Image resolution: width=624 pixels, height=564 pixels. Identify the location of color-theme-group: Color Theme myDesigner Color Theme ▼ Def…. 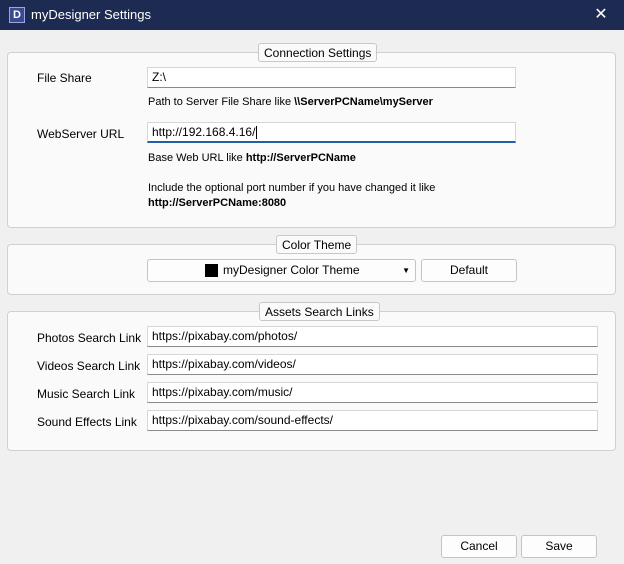
(311, 265).